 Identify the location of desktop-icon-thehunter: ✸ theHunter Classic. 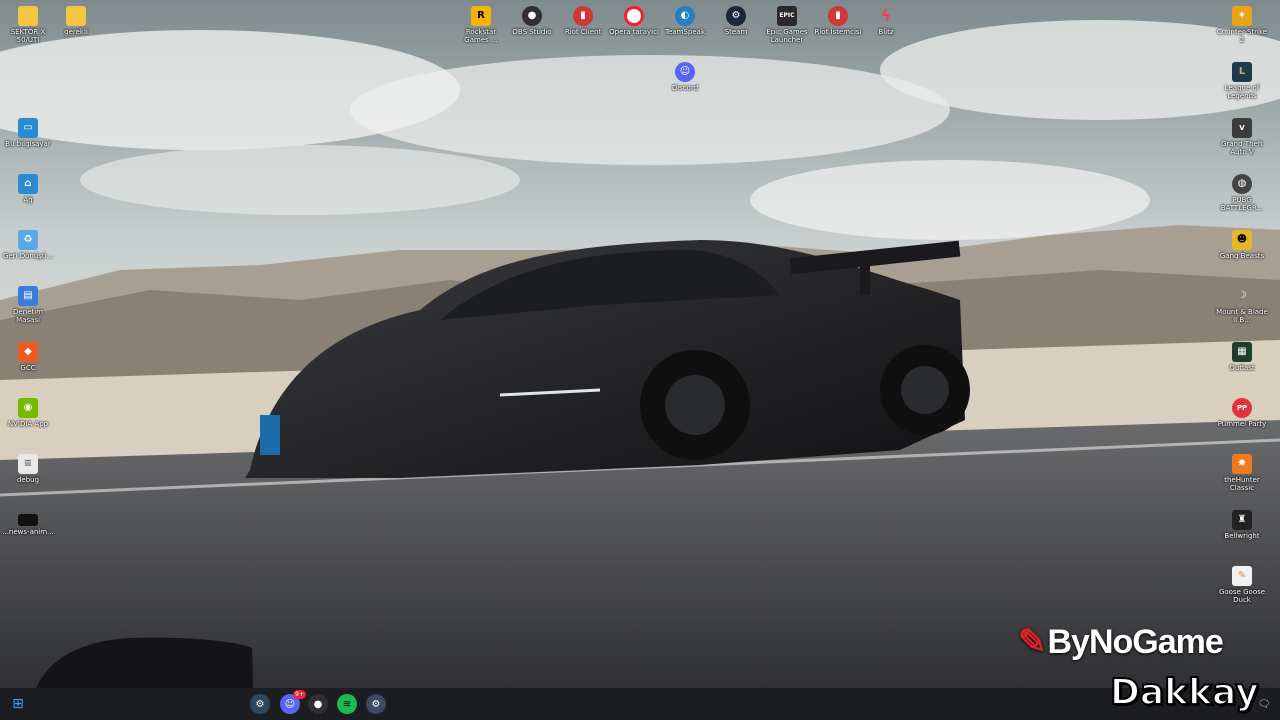
(1242, 473).